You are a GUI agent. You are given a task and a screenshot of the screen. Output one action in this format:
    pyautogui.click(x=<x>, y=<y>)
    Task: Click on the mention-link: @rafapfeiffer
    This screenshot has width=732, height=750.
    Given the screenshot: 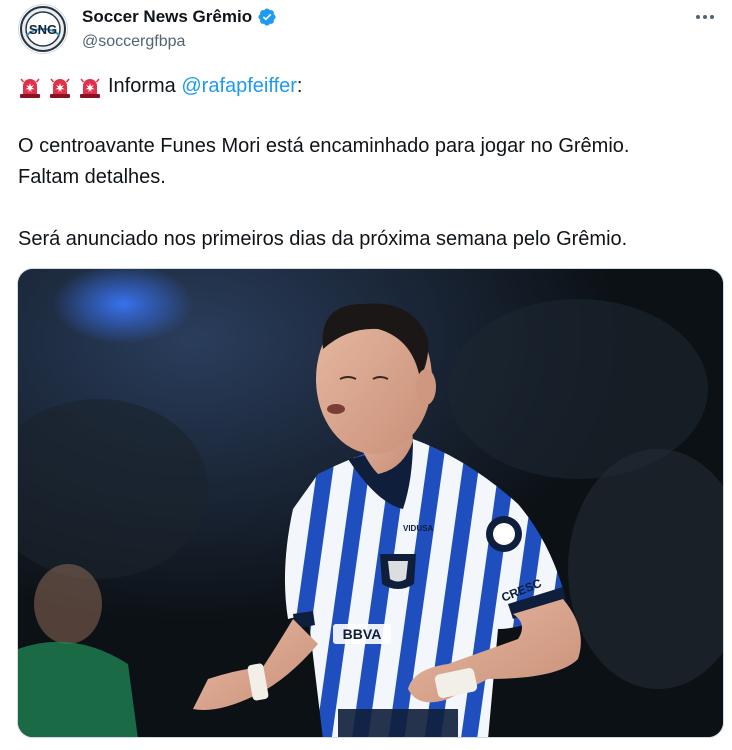 What is the action you would take?
    pyautogui.click(x=239, y=86)
    